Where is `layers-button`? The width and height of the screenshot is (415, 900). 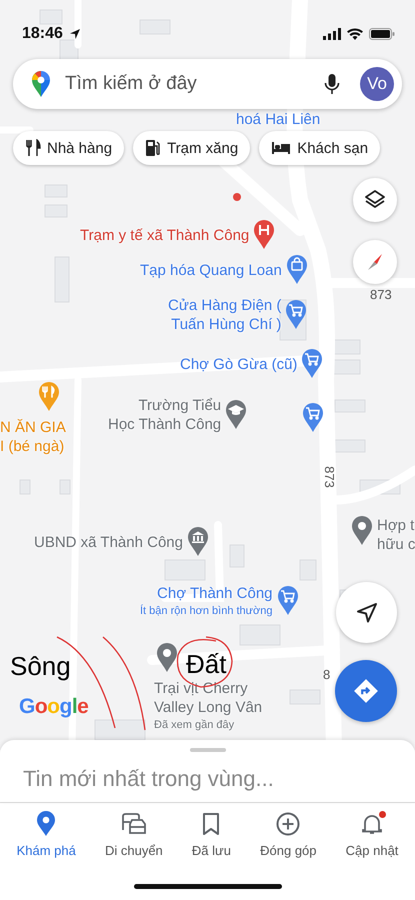 layers-button is located at coordinates (375, 200).